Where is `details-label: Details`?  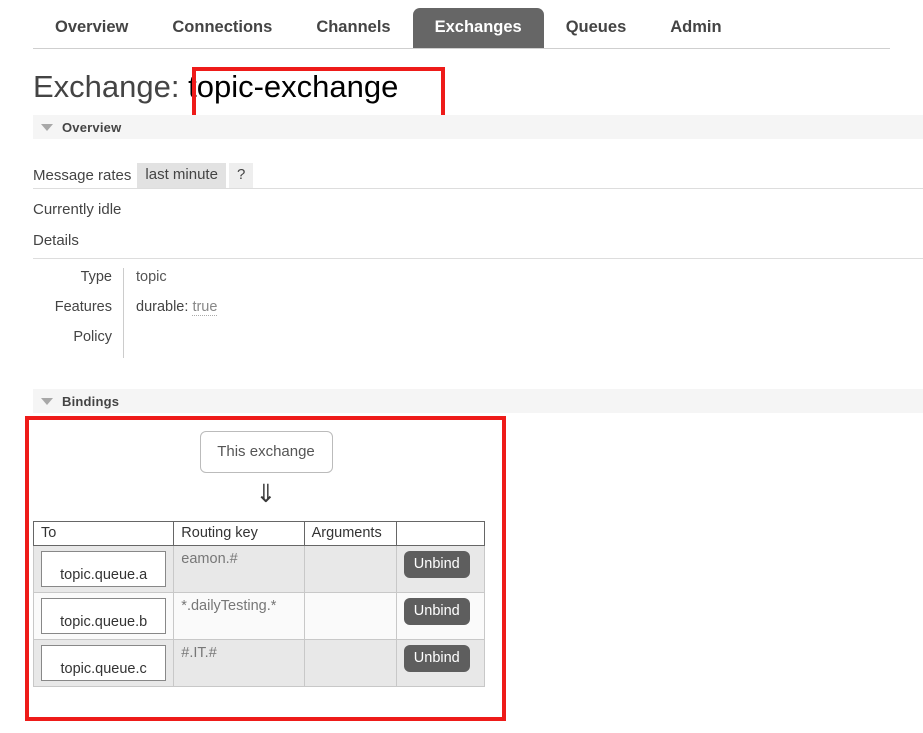
details-label: Details is located at coordinates (56, 240).